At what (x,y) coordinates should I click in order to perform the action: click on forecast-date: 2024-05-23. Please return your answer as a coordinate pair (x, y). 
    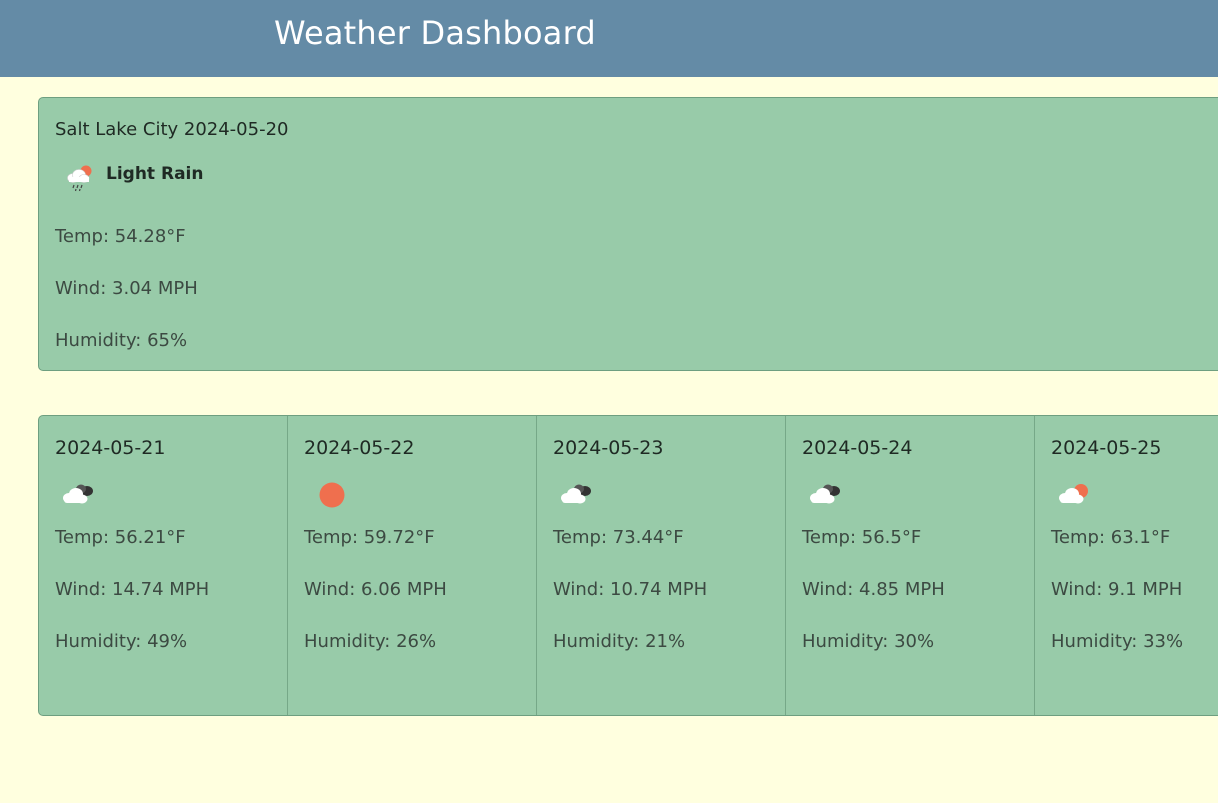
    Looking at the image, I should click on (608, 448).